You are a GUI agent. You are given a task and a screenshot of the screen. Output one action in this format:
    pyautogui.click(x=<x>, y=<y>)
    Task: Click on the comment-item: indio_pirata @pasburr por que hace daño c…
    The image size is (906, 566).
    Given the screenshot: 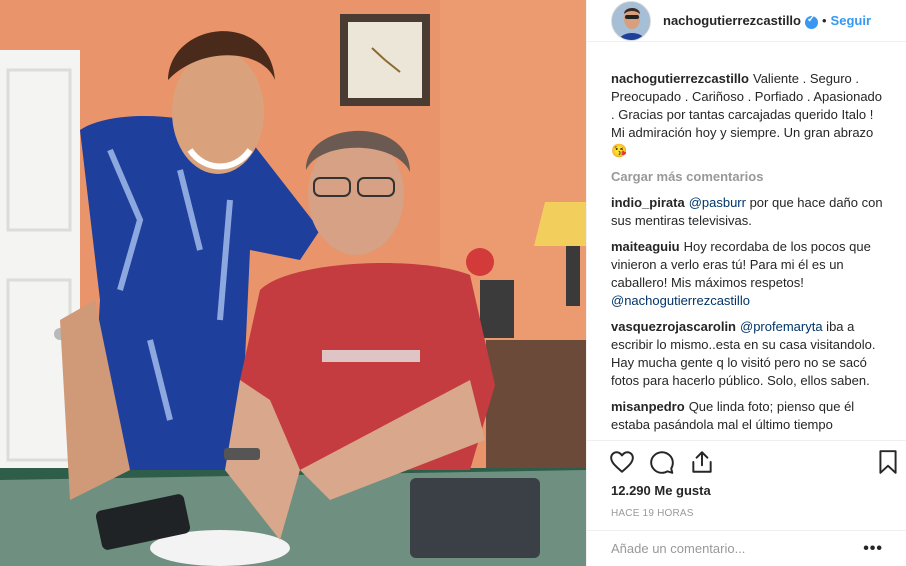 What is the action you would take?
    pyautogui.click(x=747, y=212)
    